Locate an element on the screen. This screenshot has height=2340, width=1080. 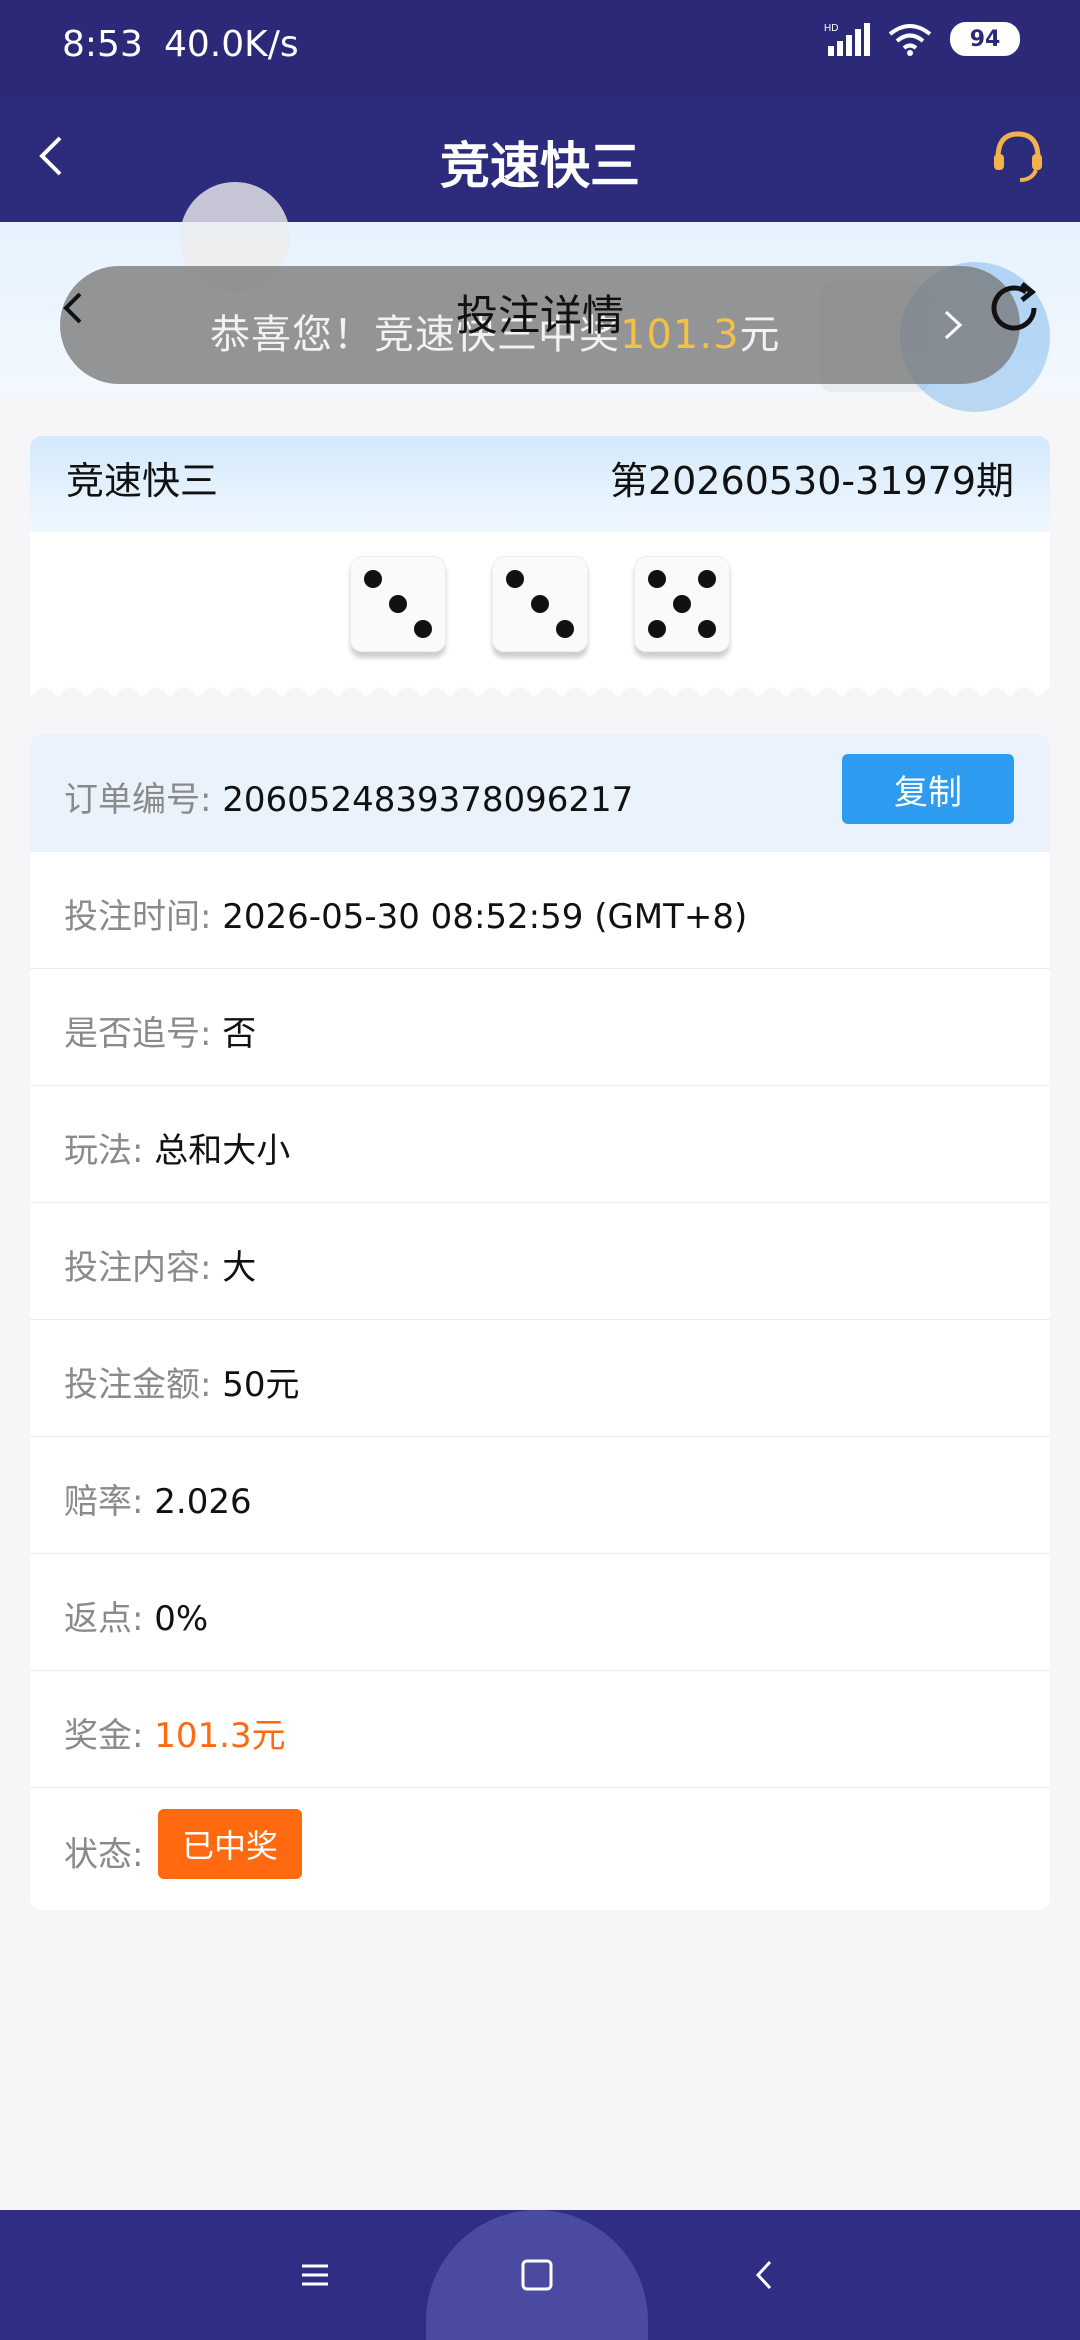
sub-page-title: 投注详情 is located at coordinates (539, 315).